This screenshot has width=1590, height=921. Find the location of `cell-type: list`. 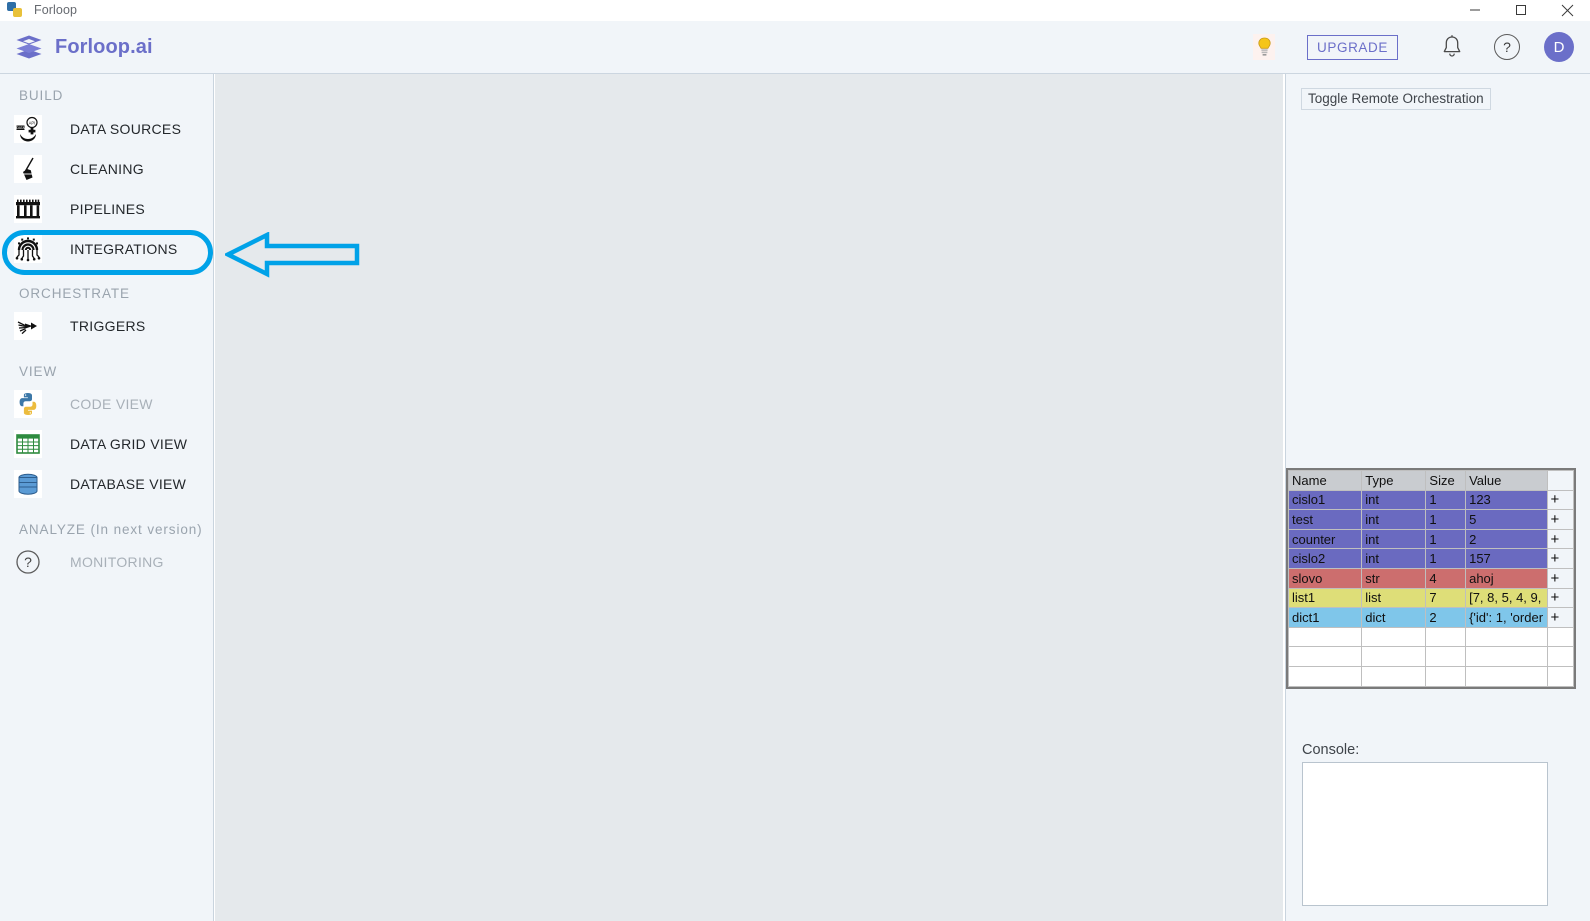

cell-type: list is located at coordinates (1394, 598).